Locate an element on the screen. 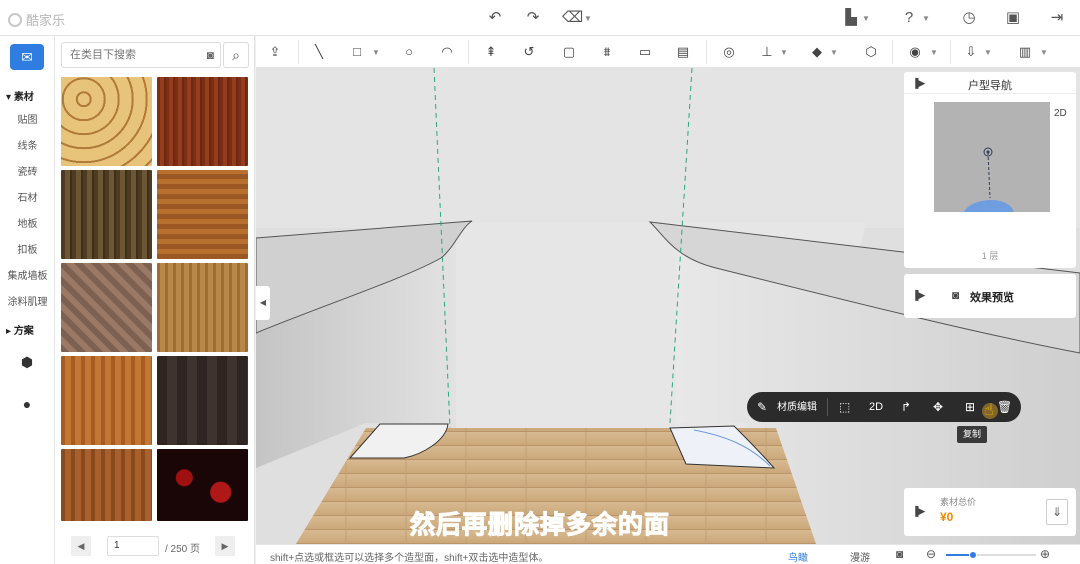  delete-icon: 🗑 is located at coordinates (1004, 407).